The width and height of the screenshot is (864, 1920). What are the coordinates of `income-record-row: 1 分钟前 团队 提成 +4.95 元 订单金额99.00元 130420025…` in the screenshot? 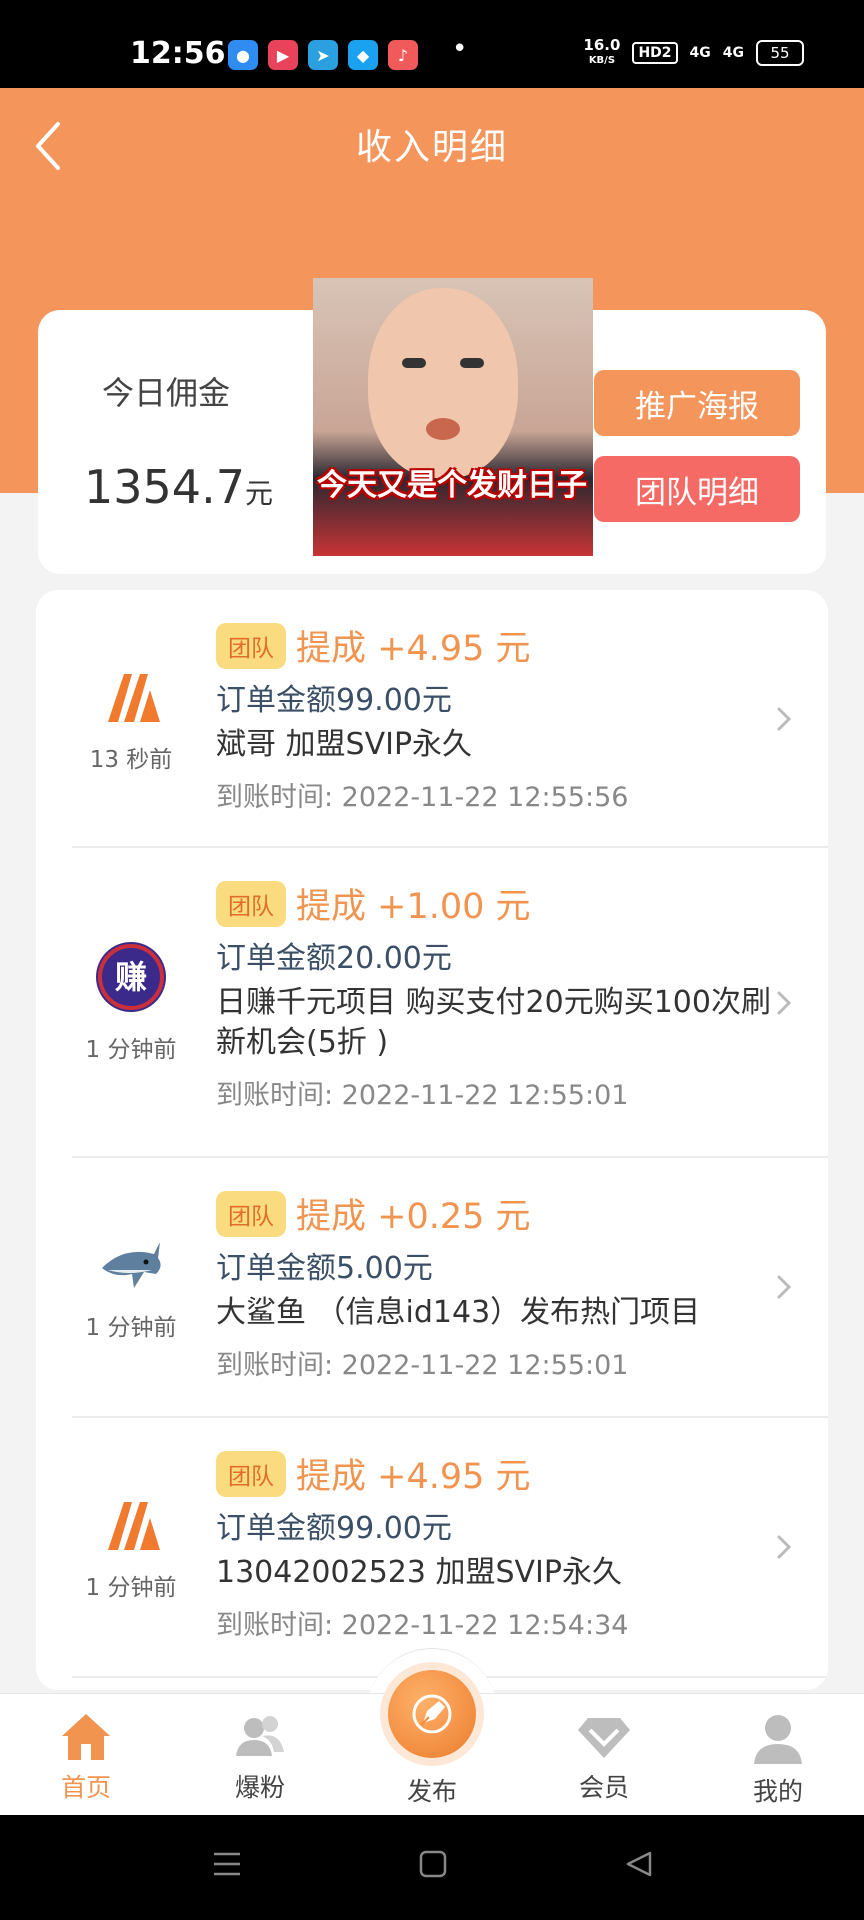 It's located at (432, 1548).